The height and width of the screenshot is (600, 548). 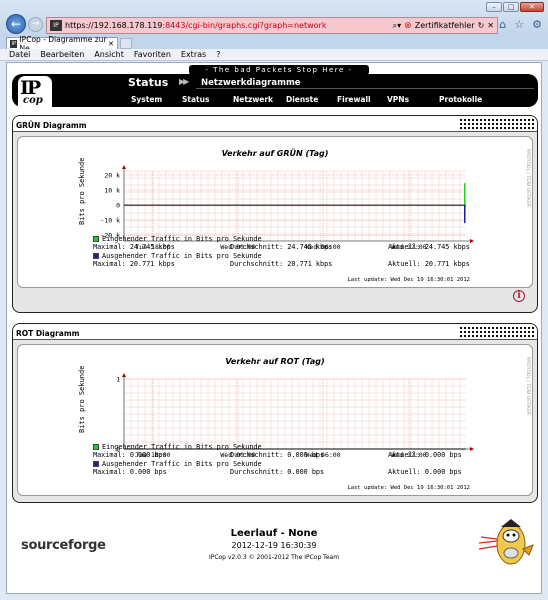 What do you see at coordinates (429, 263) in the screenshot?
I see `green-out-cur: Aktuell: 20.771 kbps` at bounding box center [429, 263].